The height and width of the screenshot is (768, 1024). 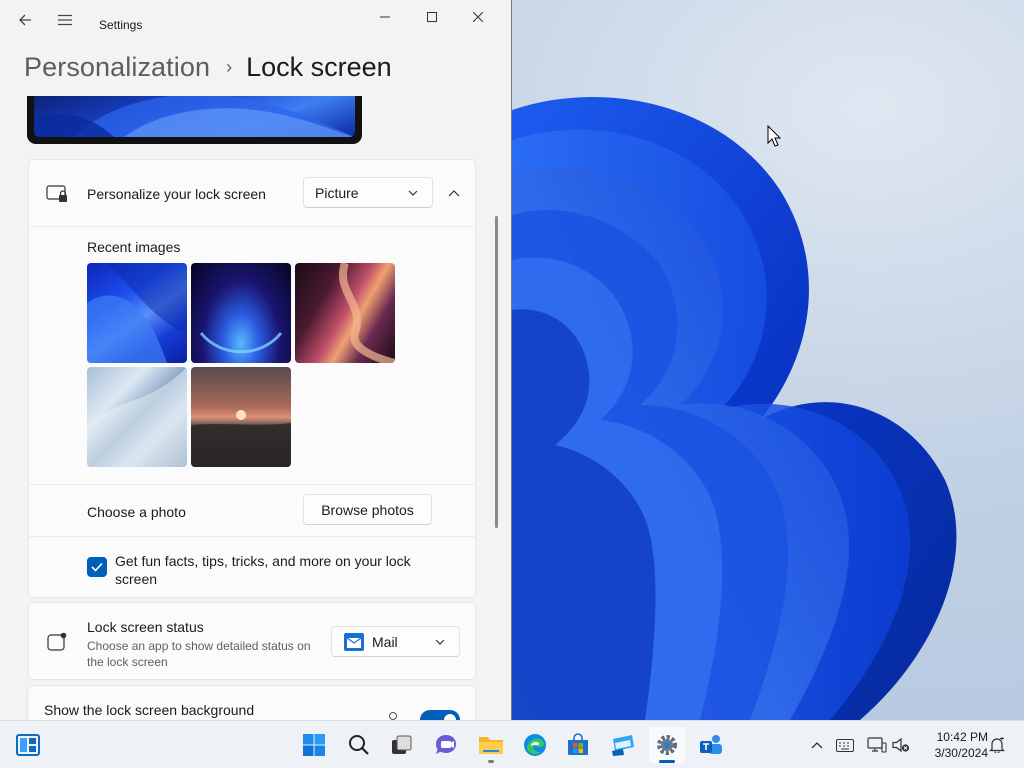 I want to click on choose-photo-row: Choose a photo Browse photos, so click(x=252, y=510).